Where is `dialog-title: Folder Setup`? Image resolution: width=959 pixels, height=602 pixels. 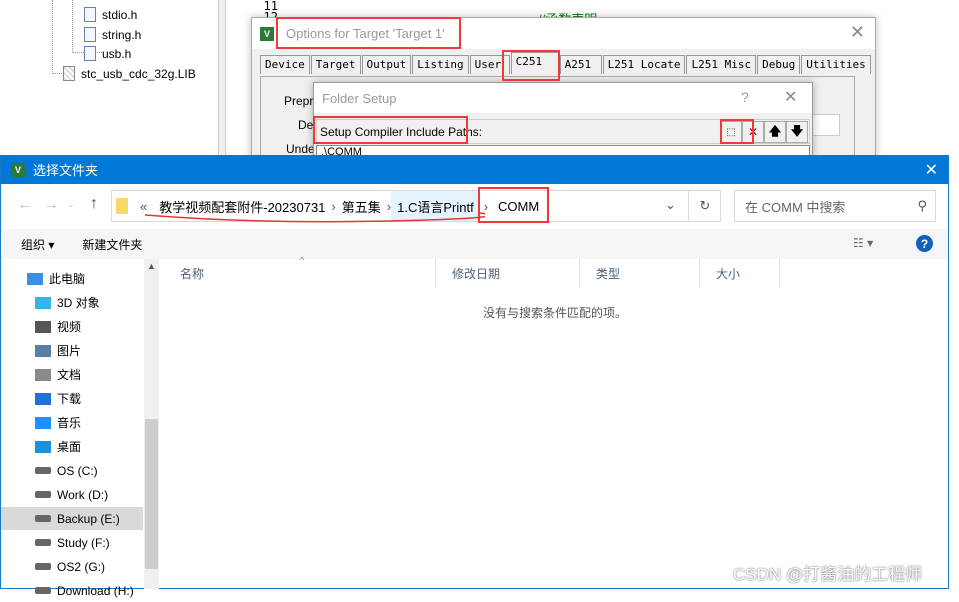
dialog-title: Folder Setup is located at coordinates (359, 98).